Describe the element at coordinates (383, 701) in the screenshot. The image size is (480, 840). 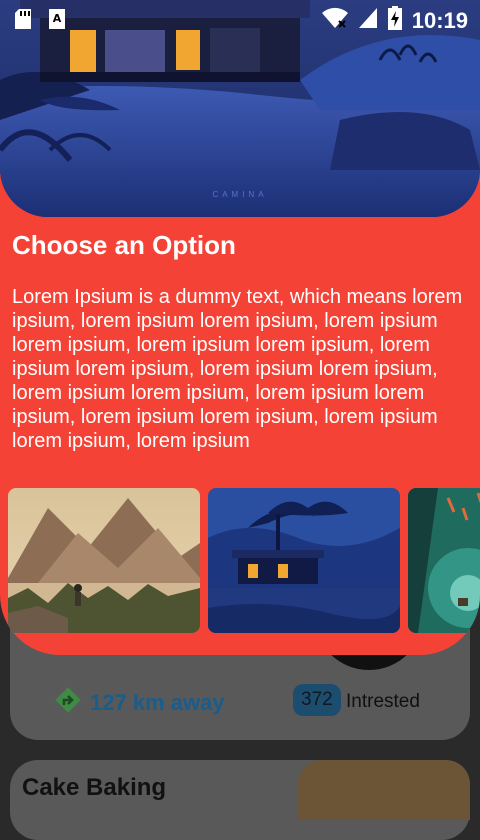
I see `interested-label: Intrested` at that location.